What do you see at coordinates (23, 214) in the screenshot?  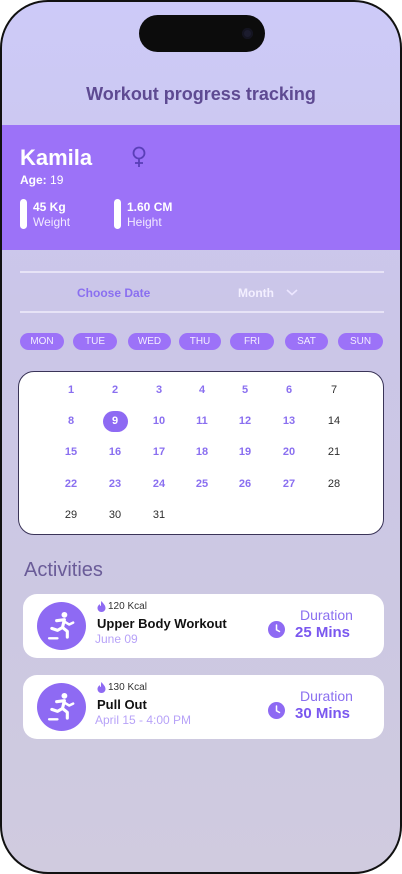 I see `weight-bar` at bounding box center [23, 214].